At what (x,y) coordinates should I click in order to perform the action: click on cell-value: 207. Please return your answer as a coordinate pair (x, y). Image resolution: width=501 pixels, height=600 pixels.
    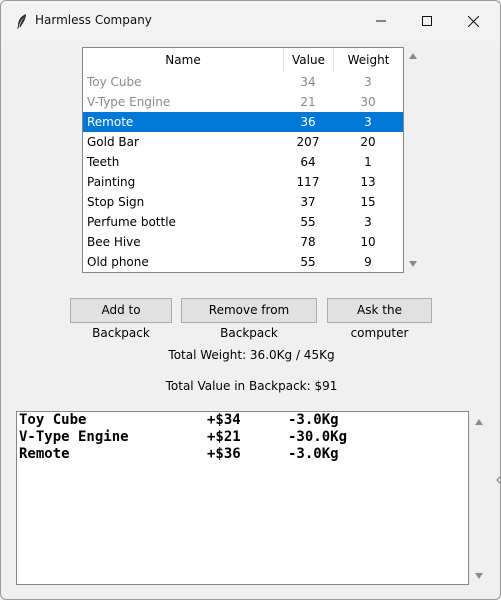
    Looking at the image, I should click on (308, 142).